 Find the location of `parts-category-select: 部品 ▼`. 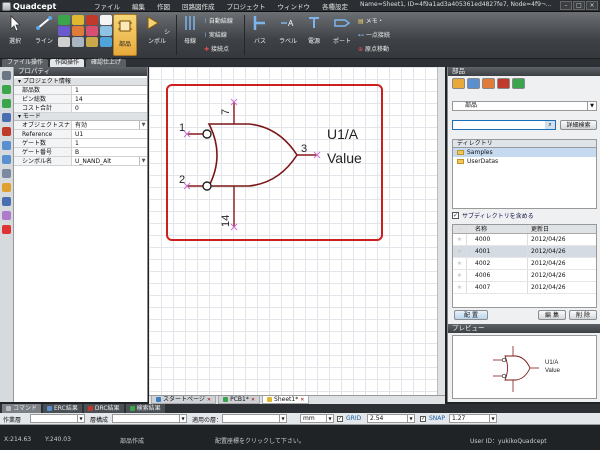

parts-category-select: 部品 ▼ is located at coordinates (524, 106).